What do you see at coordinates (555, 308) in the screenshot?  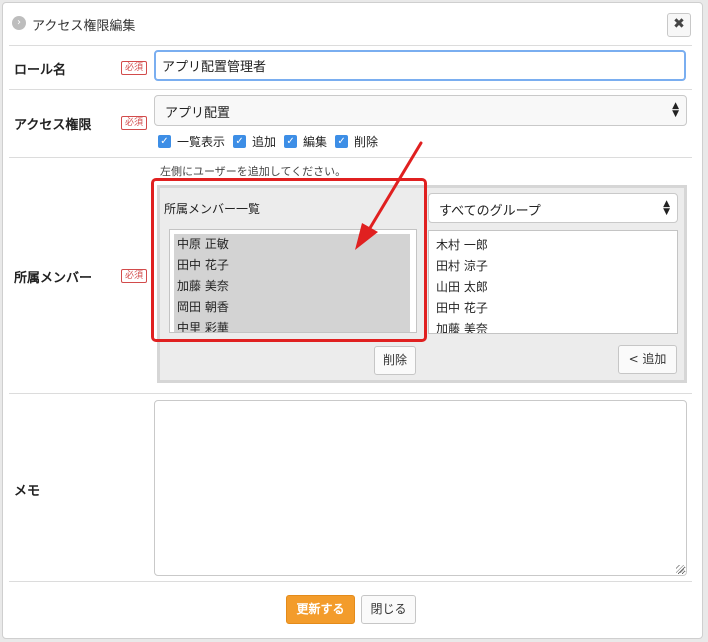 I see `list-item: 田中 花子` at bounding box center [555, 308].